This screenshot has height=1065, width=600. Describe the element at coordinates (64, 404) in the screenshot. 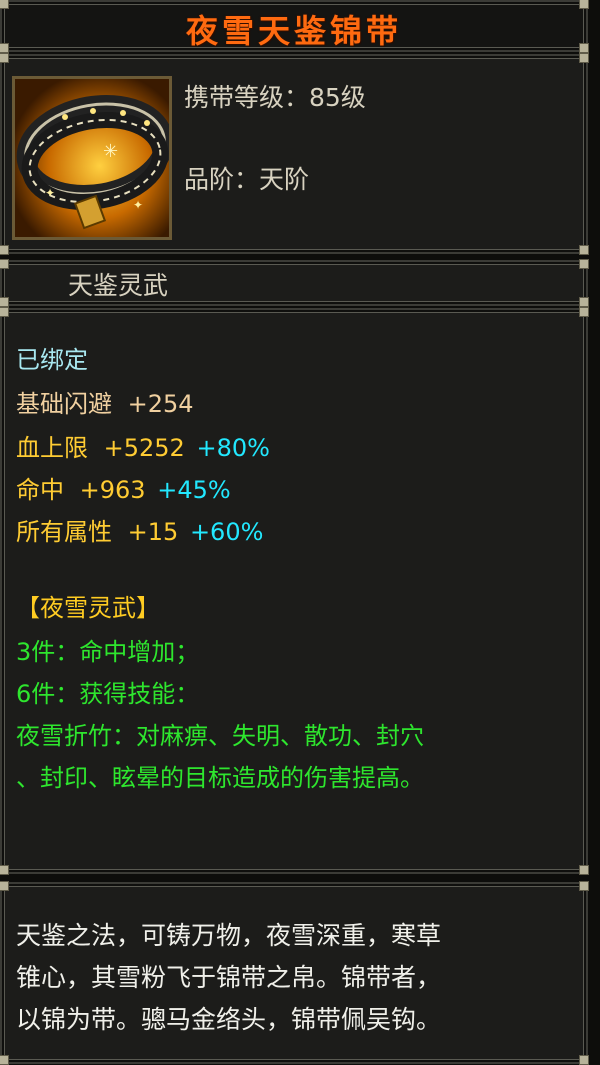

I see `stat-label: 基础闪避` at that location.